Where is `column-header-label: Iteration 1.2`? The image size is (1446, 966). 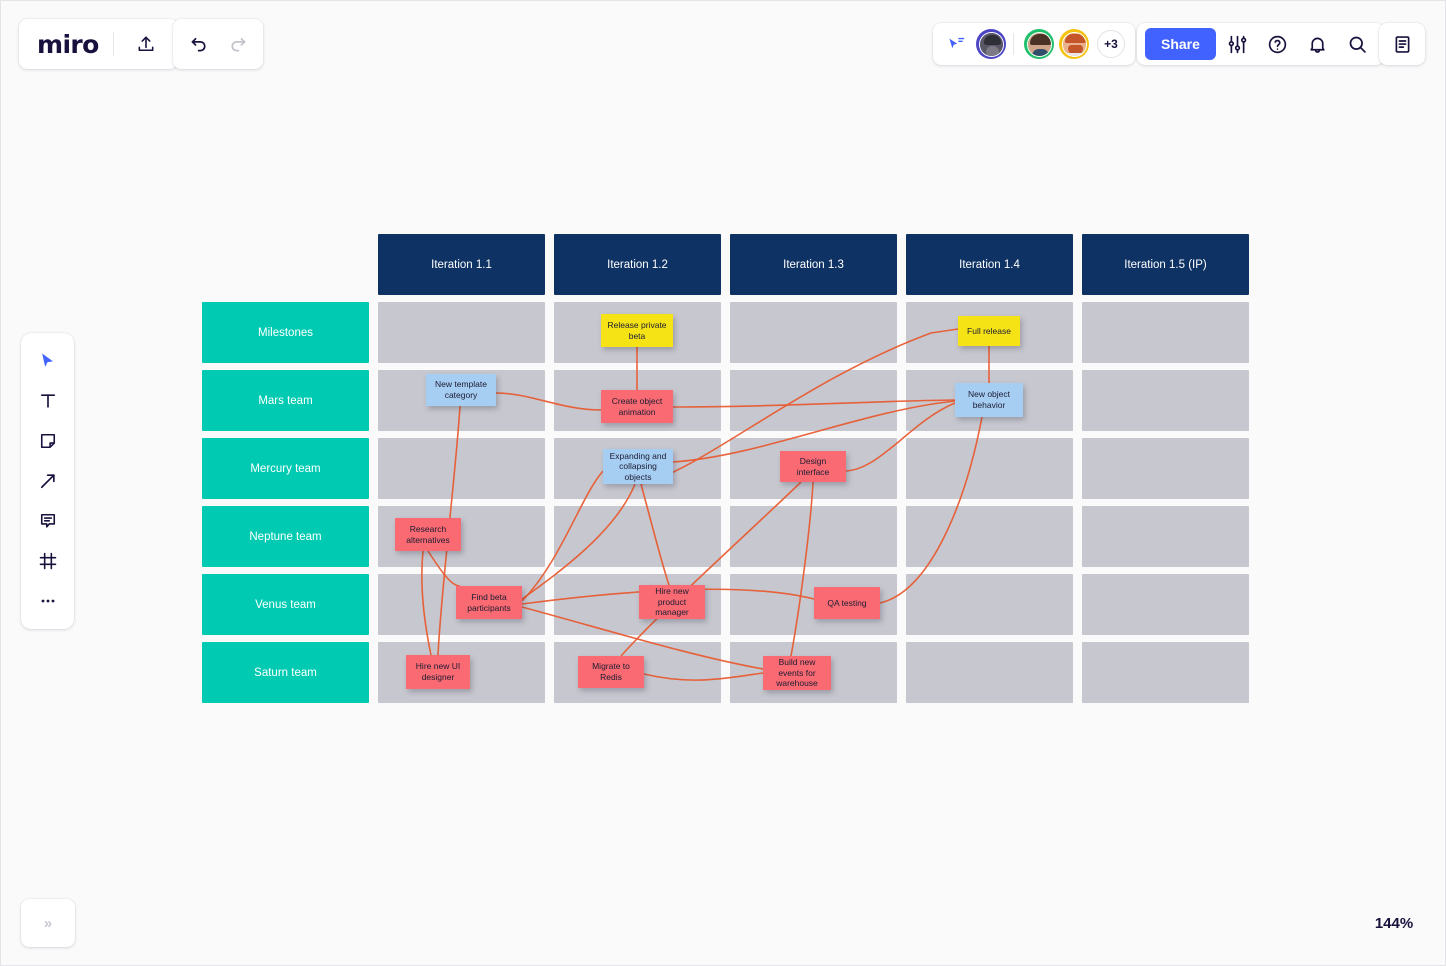
column-header-label: Iteration 1.2 is located at coordinates (637, 264).